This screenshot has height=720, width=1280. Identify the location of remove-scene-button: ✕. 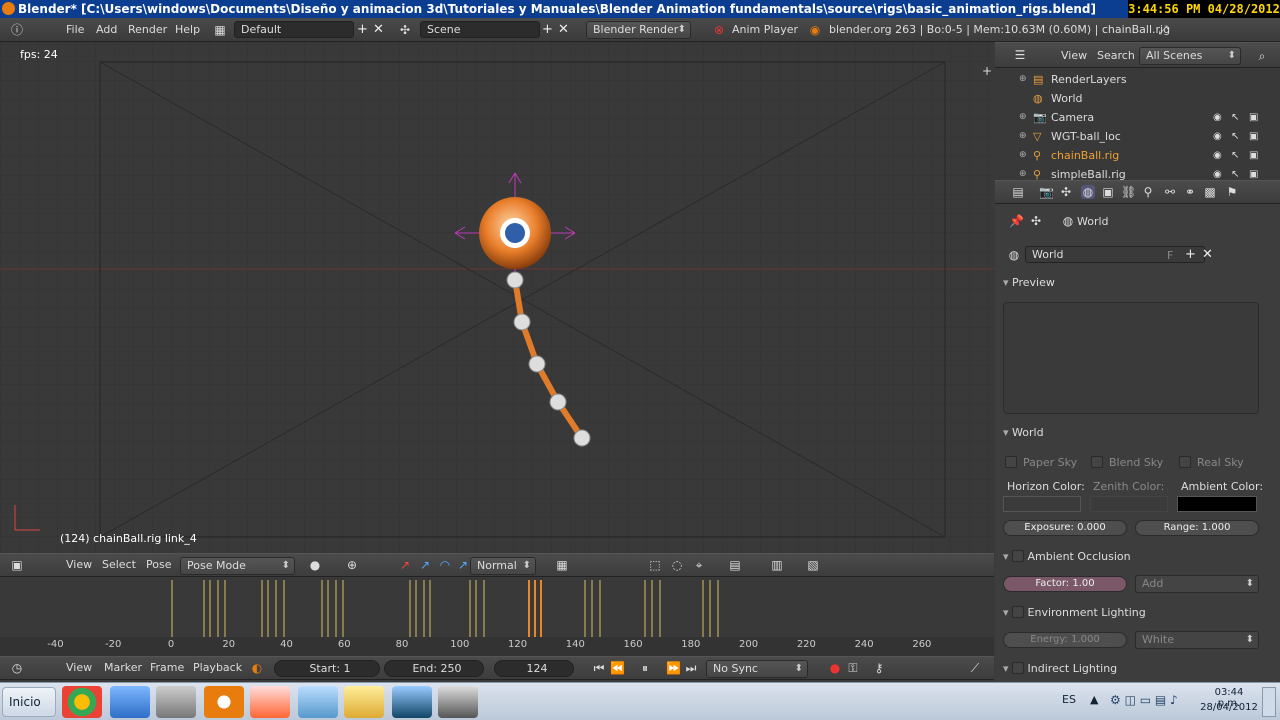
(563, 29).